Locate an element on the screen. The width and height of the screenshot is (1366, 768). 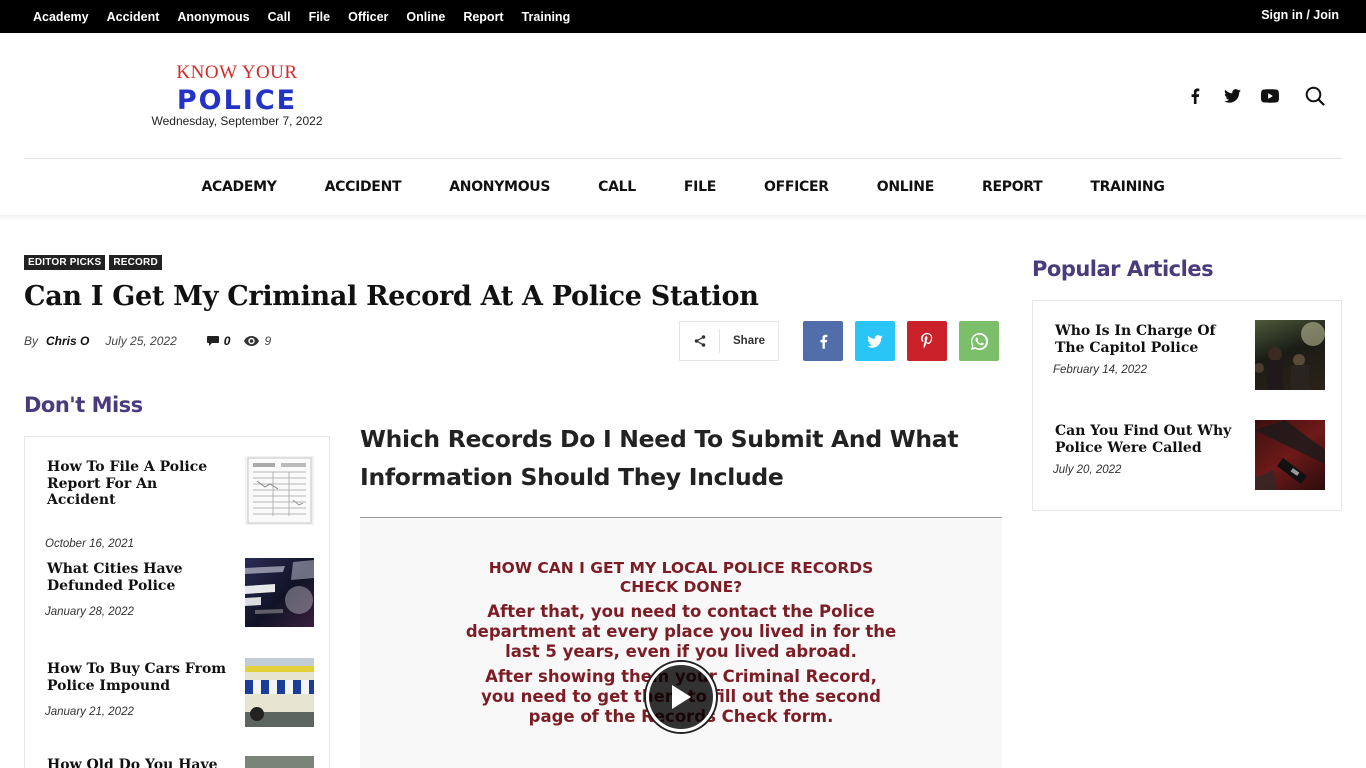
top-menu-academy: Academy is located at coordinates (61, 17).